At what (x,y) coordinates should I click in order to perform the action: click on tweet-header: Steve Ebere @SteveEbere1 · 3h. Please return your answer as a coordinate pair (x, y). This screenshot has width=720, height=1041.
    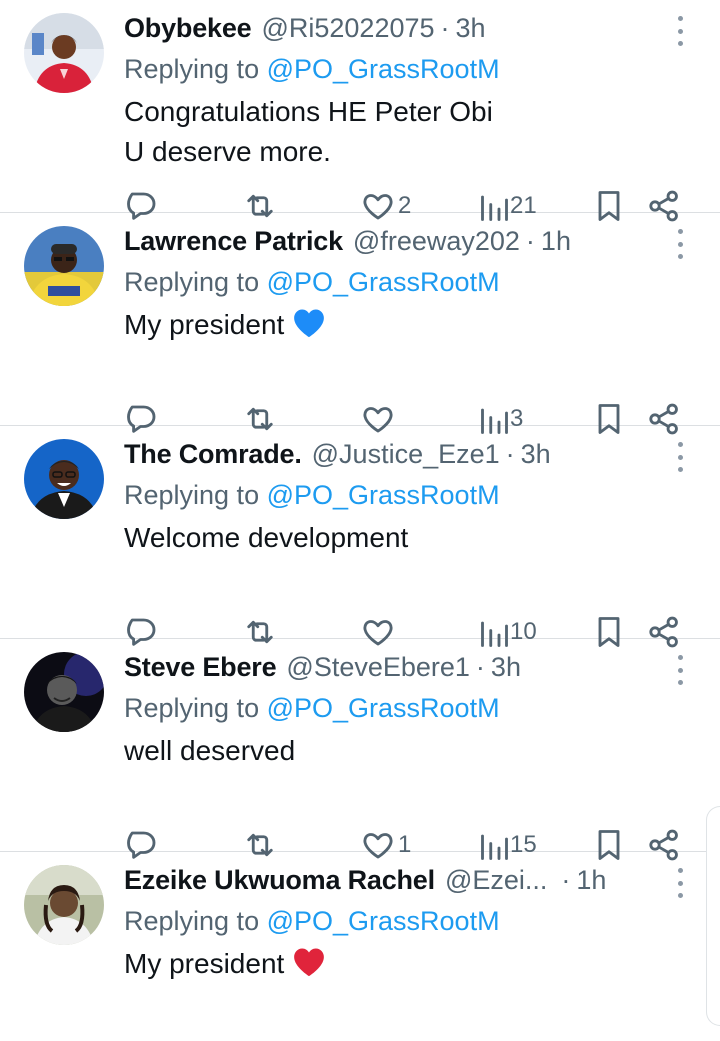
    Looking at the image, I should click on (394, 667).